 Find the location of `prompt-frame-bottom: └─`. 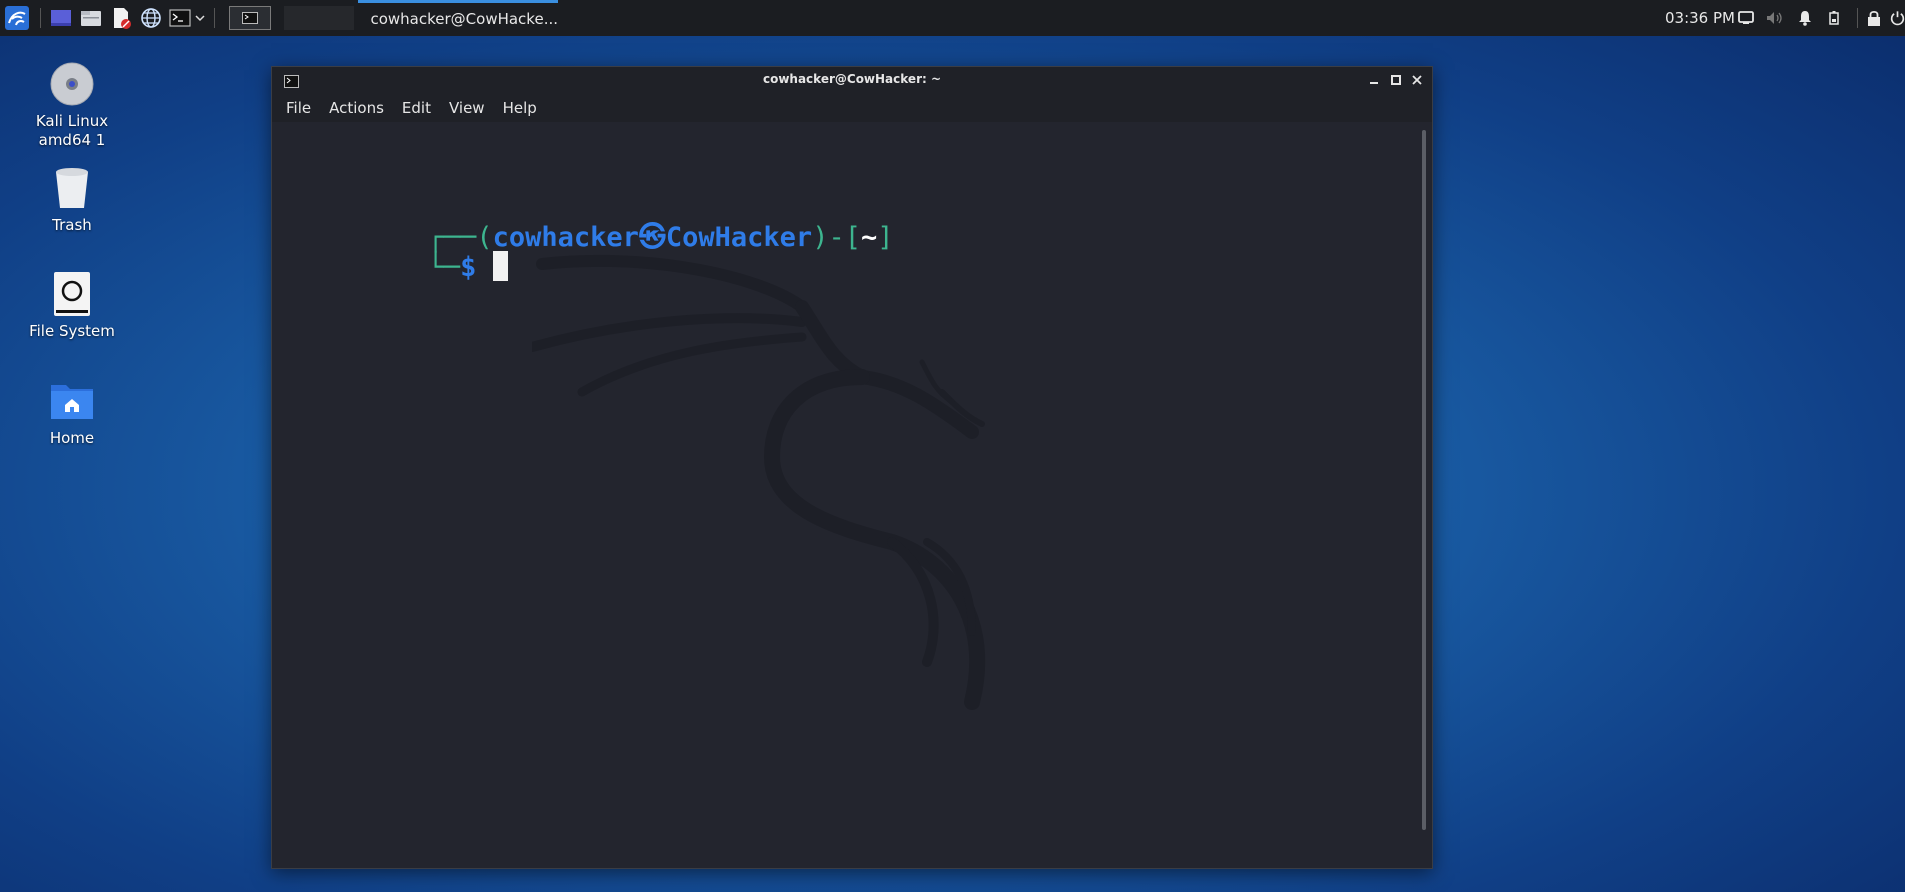

prompt-frame-bottom: └─ is located at coordinates (444, 267).